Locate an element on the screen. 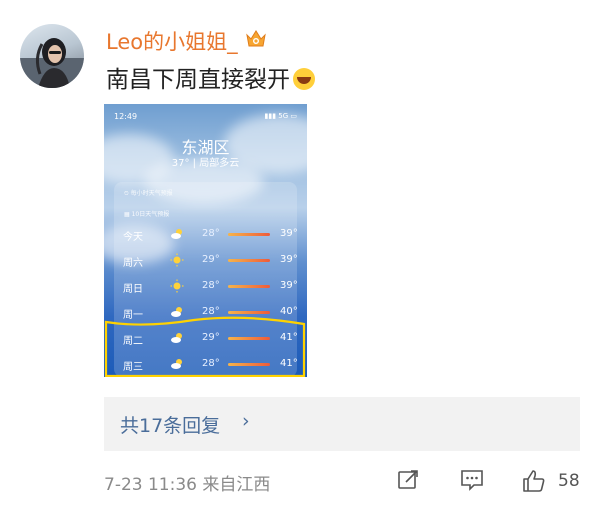 The width and height of the screenshot is (600, 505). comment-meta: 7-23 11:36 来自江西 is located at coordinates (187, 482).